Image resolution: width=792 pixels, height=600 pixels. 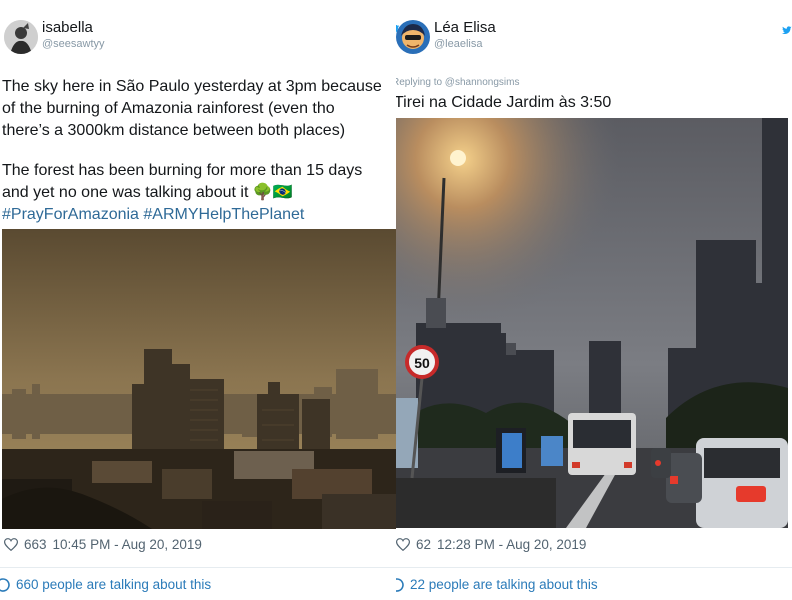 I want to click on display-name: isabella, so click(x=67, y=27).